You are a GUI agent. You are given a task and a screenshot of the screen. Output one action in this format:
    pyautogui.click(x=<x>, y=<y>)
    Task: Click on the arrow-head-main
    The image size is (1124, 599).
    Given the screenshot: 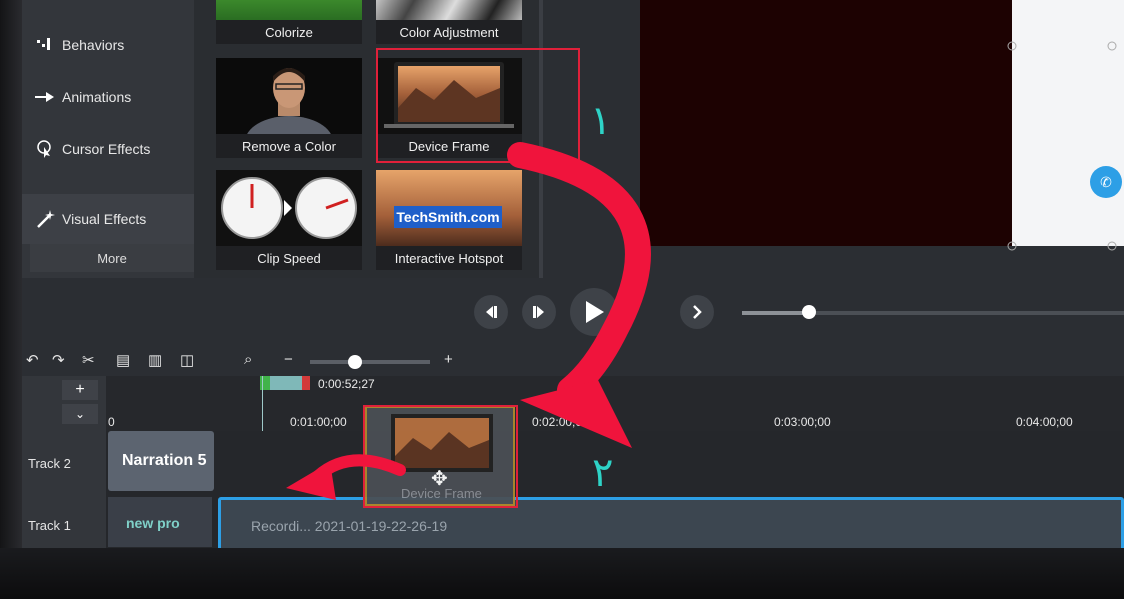 What is the action you would take?
    pyautogui.click(x=576, y=414)
    